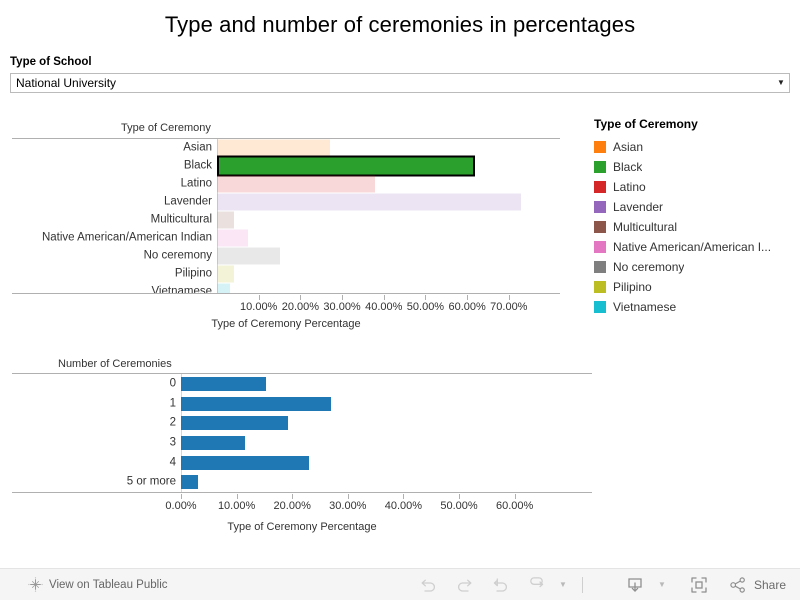 This screenshot has height=600, width=800. What do you see at coordinates (181, 220) in the screenshot?
I see `category-label: Multicultural` at bounding box center [181, 220].